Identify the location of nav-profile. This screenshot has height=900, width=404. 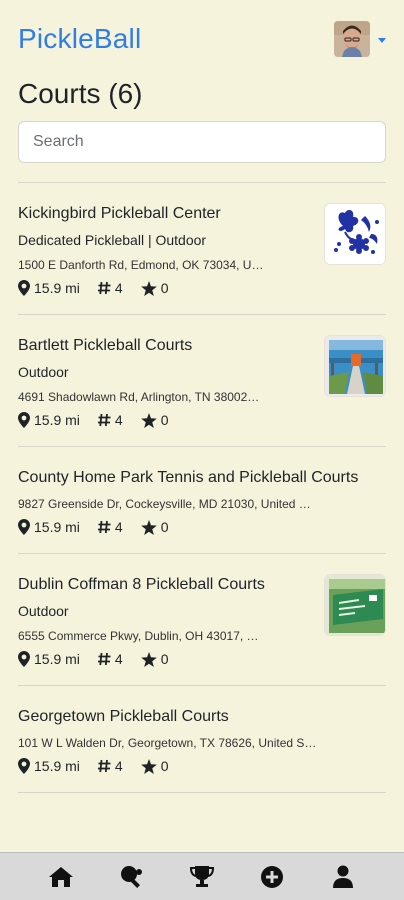
(343, 876).